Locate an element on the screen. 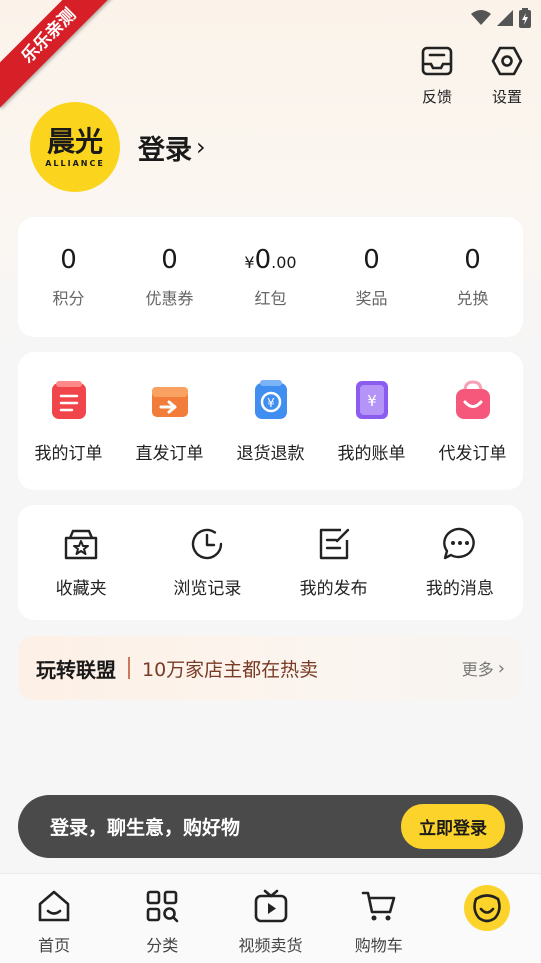 This screenshot has width=541, height=963. tool-label: 浏览记录 is located at coordinates (207, 589).